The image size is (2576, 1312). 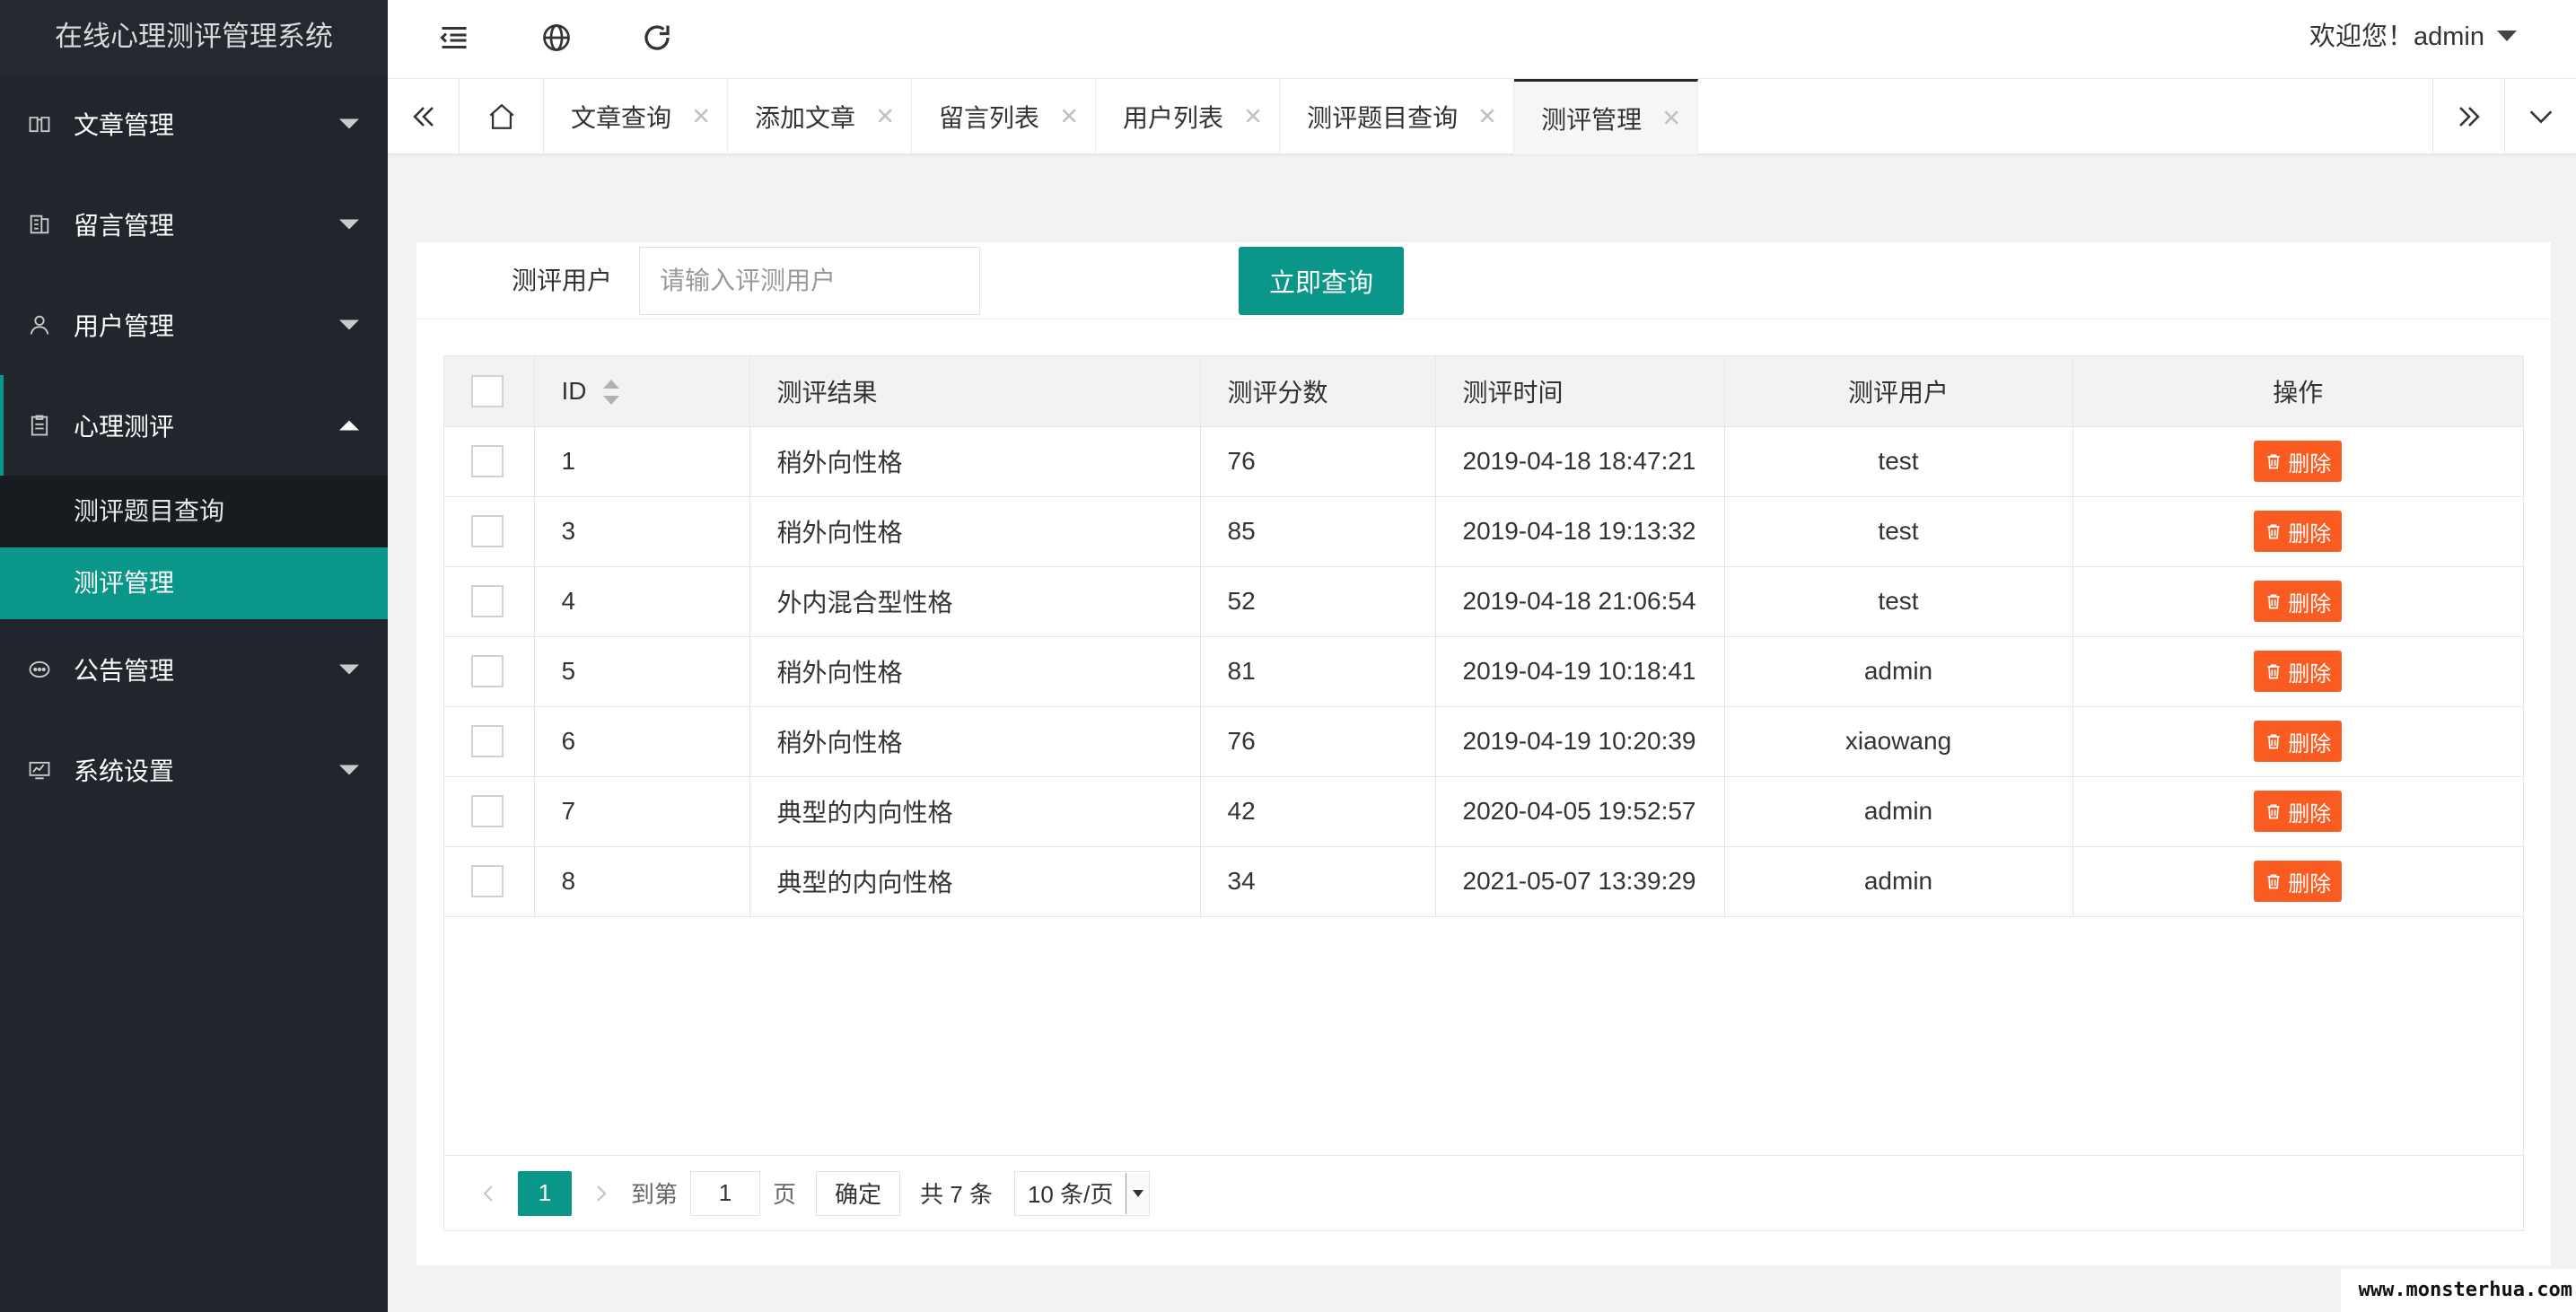 What do you see at coordinates (1318, 391) in the screenshot?
I see `column-header-score: 测评分数` at bounding box center [1318, 391].